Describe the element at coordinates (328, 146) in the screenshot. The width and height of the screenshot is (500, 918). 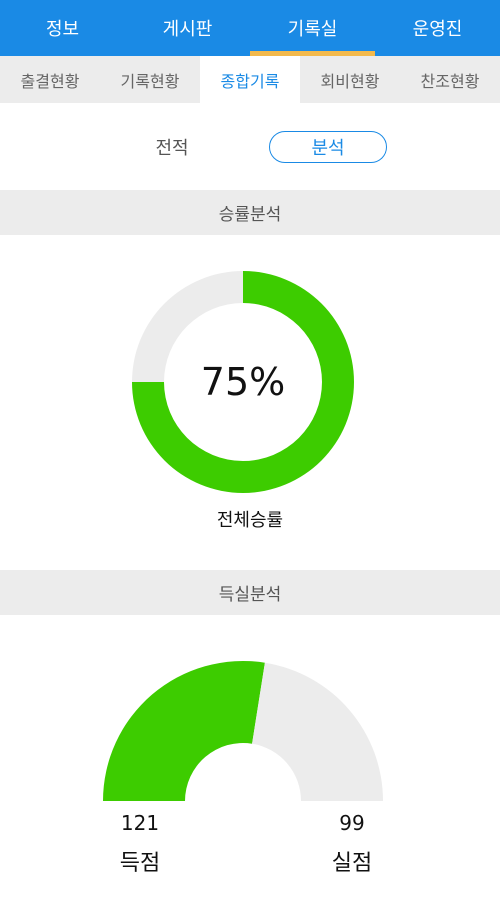
I see `analysis-toggle-button: 분석` at that location.